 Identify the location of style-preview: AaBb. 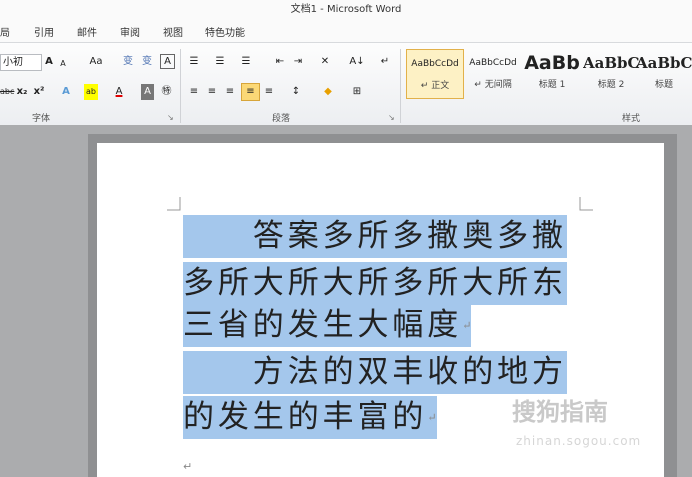
(552, 63).